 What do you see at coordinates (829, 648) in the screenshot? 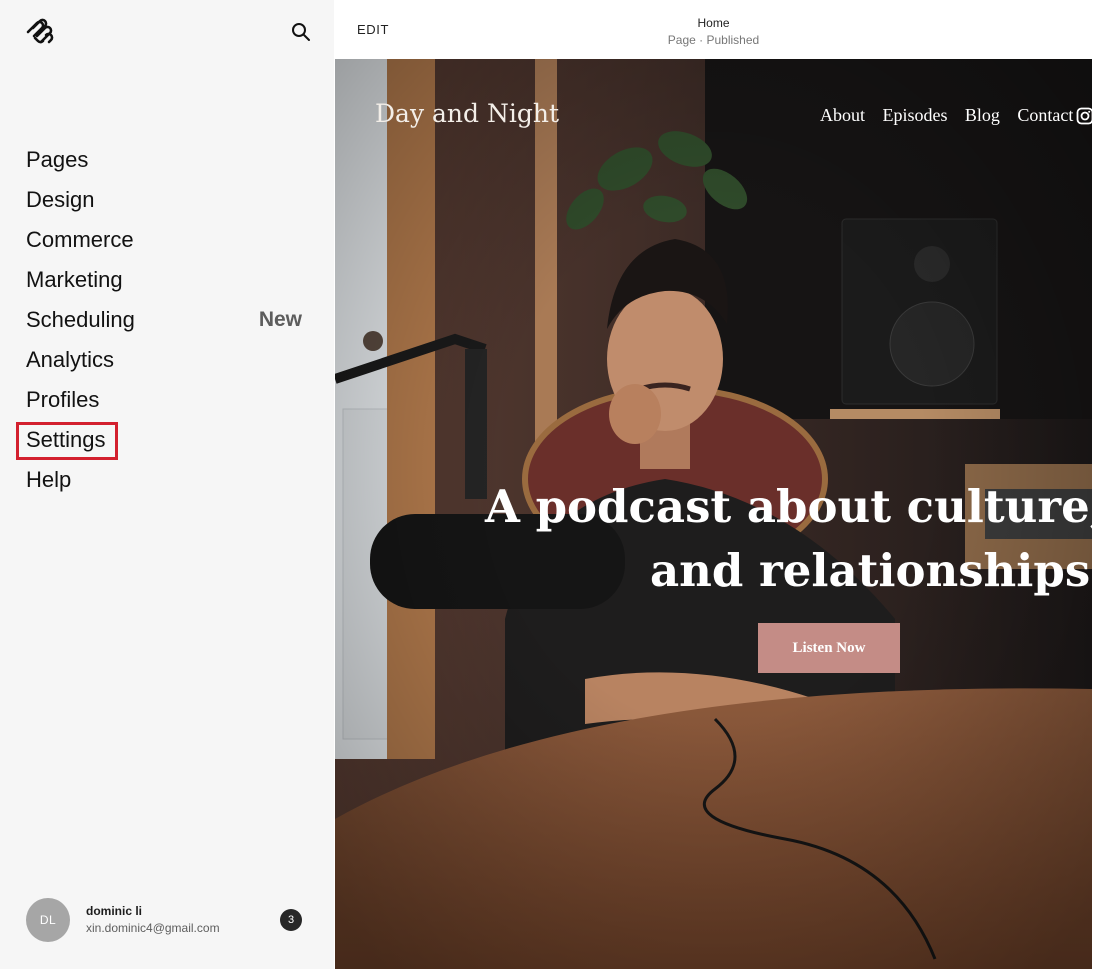
I see `listen-now-button: Listen Now` at bounding box center [829, 648].